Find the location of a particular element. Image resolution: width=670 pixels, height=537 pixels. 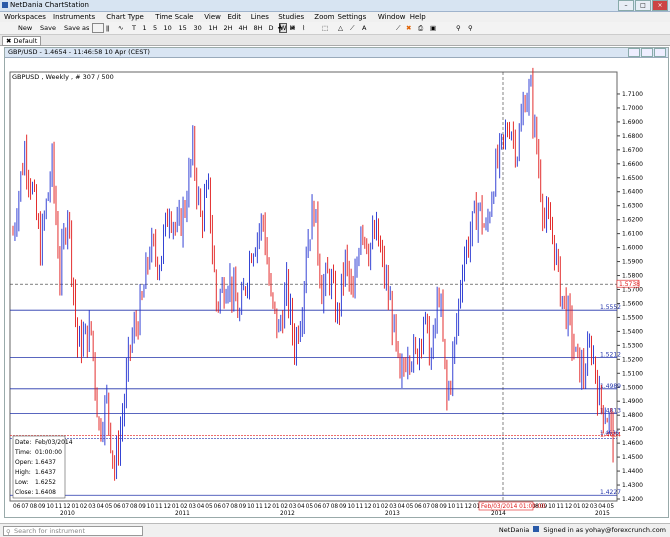

menu-item-settings: Settings is located at coordinates (352, 17).